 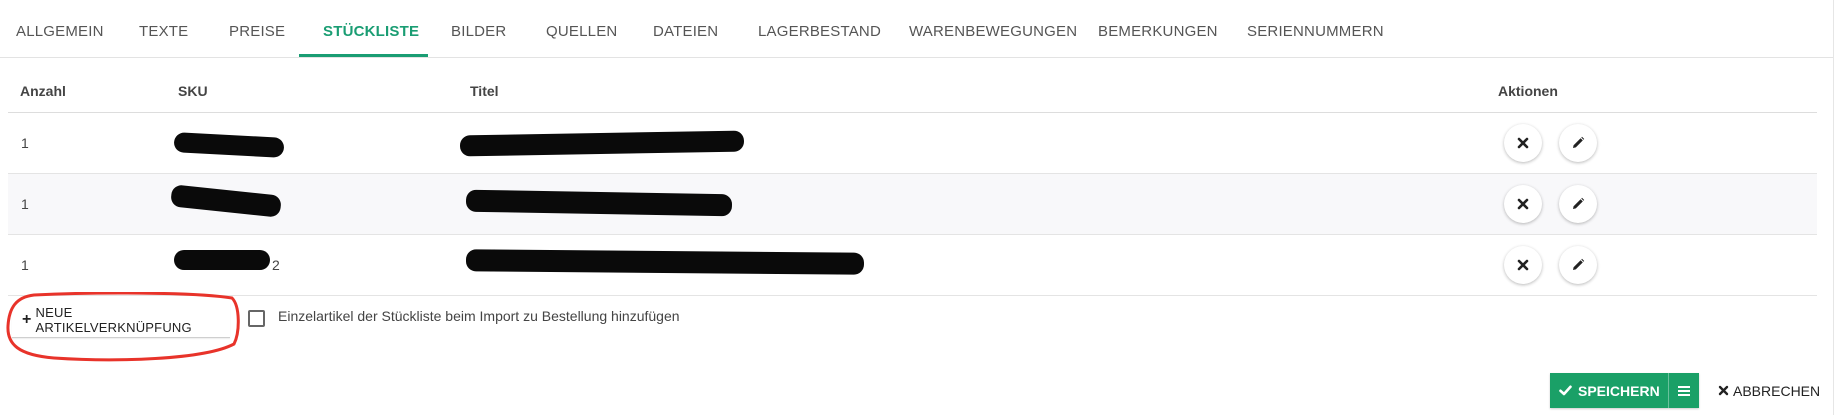 What do you see at coordinates (256, 318) in the screenshot?
I see `import-to-order-checkbox` at bounding box center [256, 318].